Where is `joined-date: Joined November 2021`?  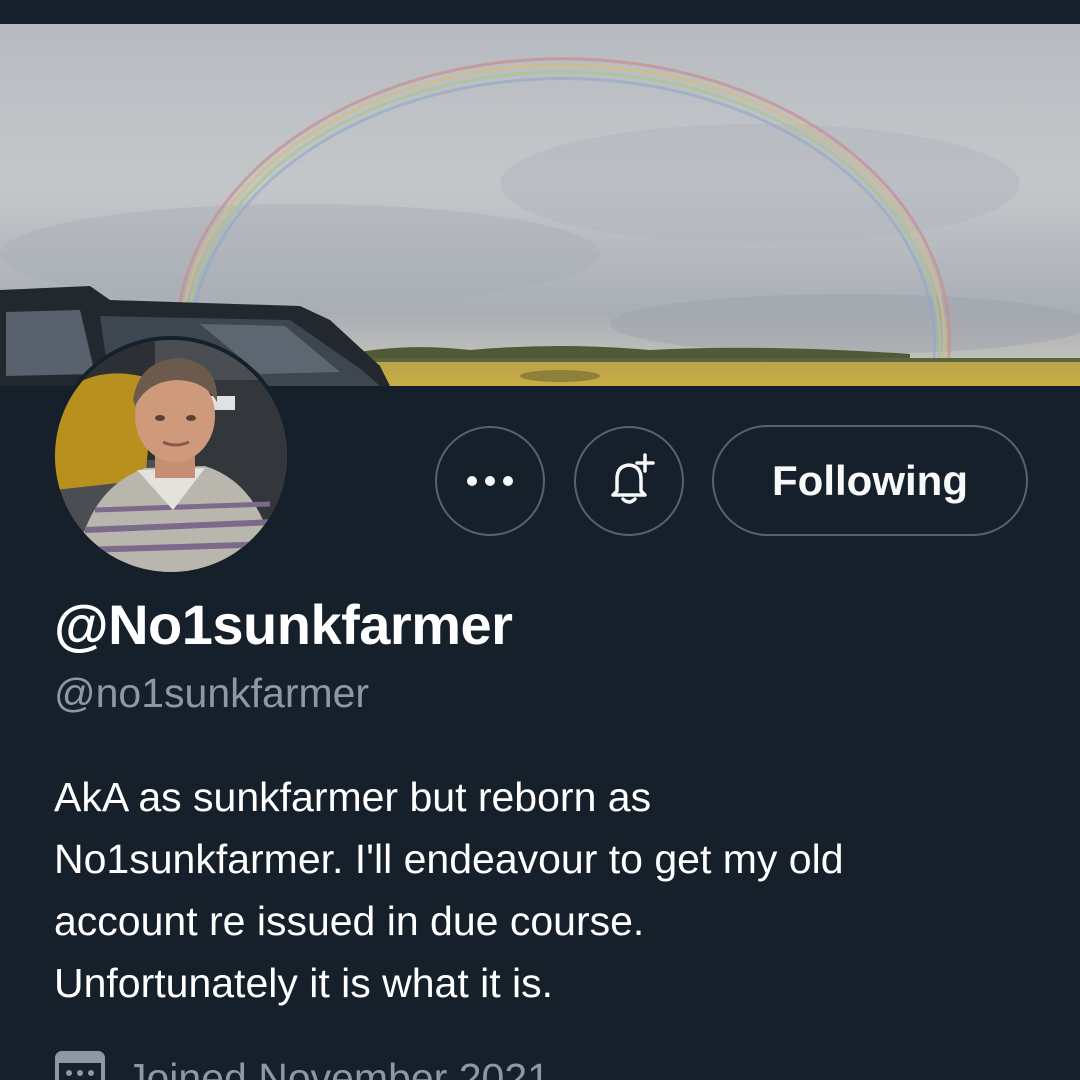
joined-date: Joined November 2021 is located at coordinates (302, 1064).